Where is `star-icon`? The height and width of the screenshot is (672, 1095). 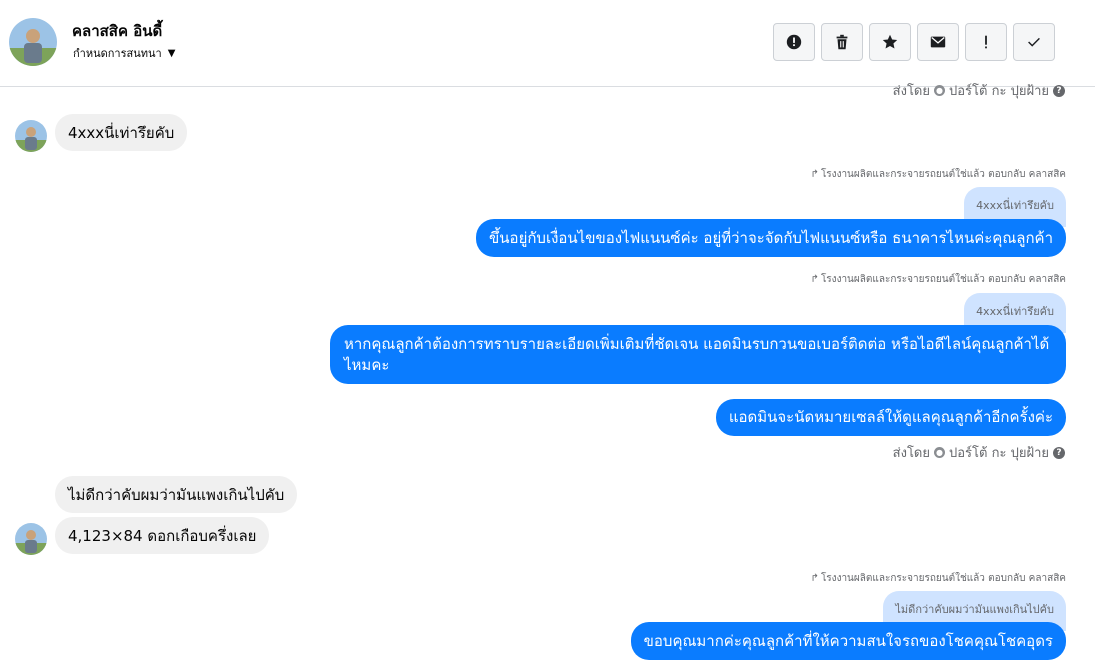
star-icon is located at coordinates (890, 41).